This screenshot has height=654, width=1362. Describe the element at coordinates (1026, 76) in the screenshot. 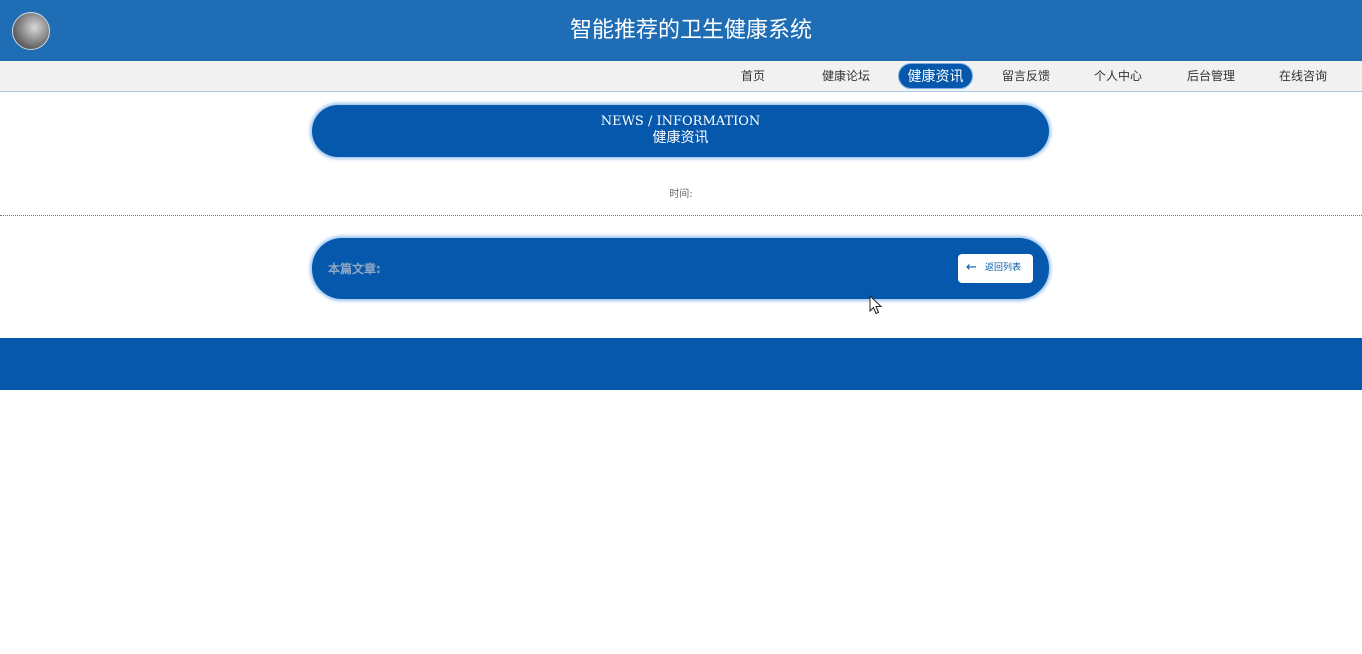

I see `nav-item-feedback: 留言反馈` at that location.